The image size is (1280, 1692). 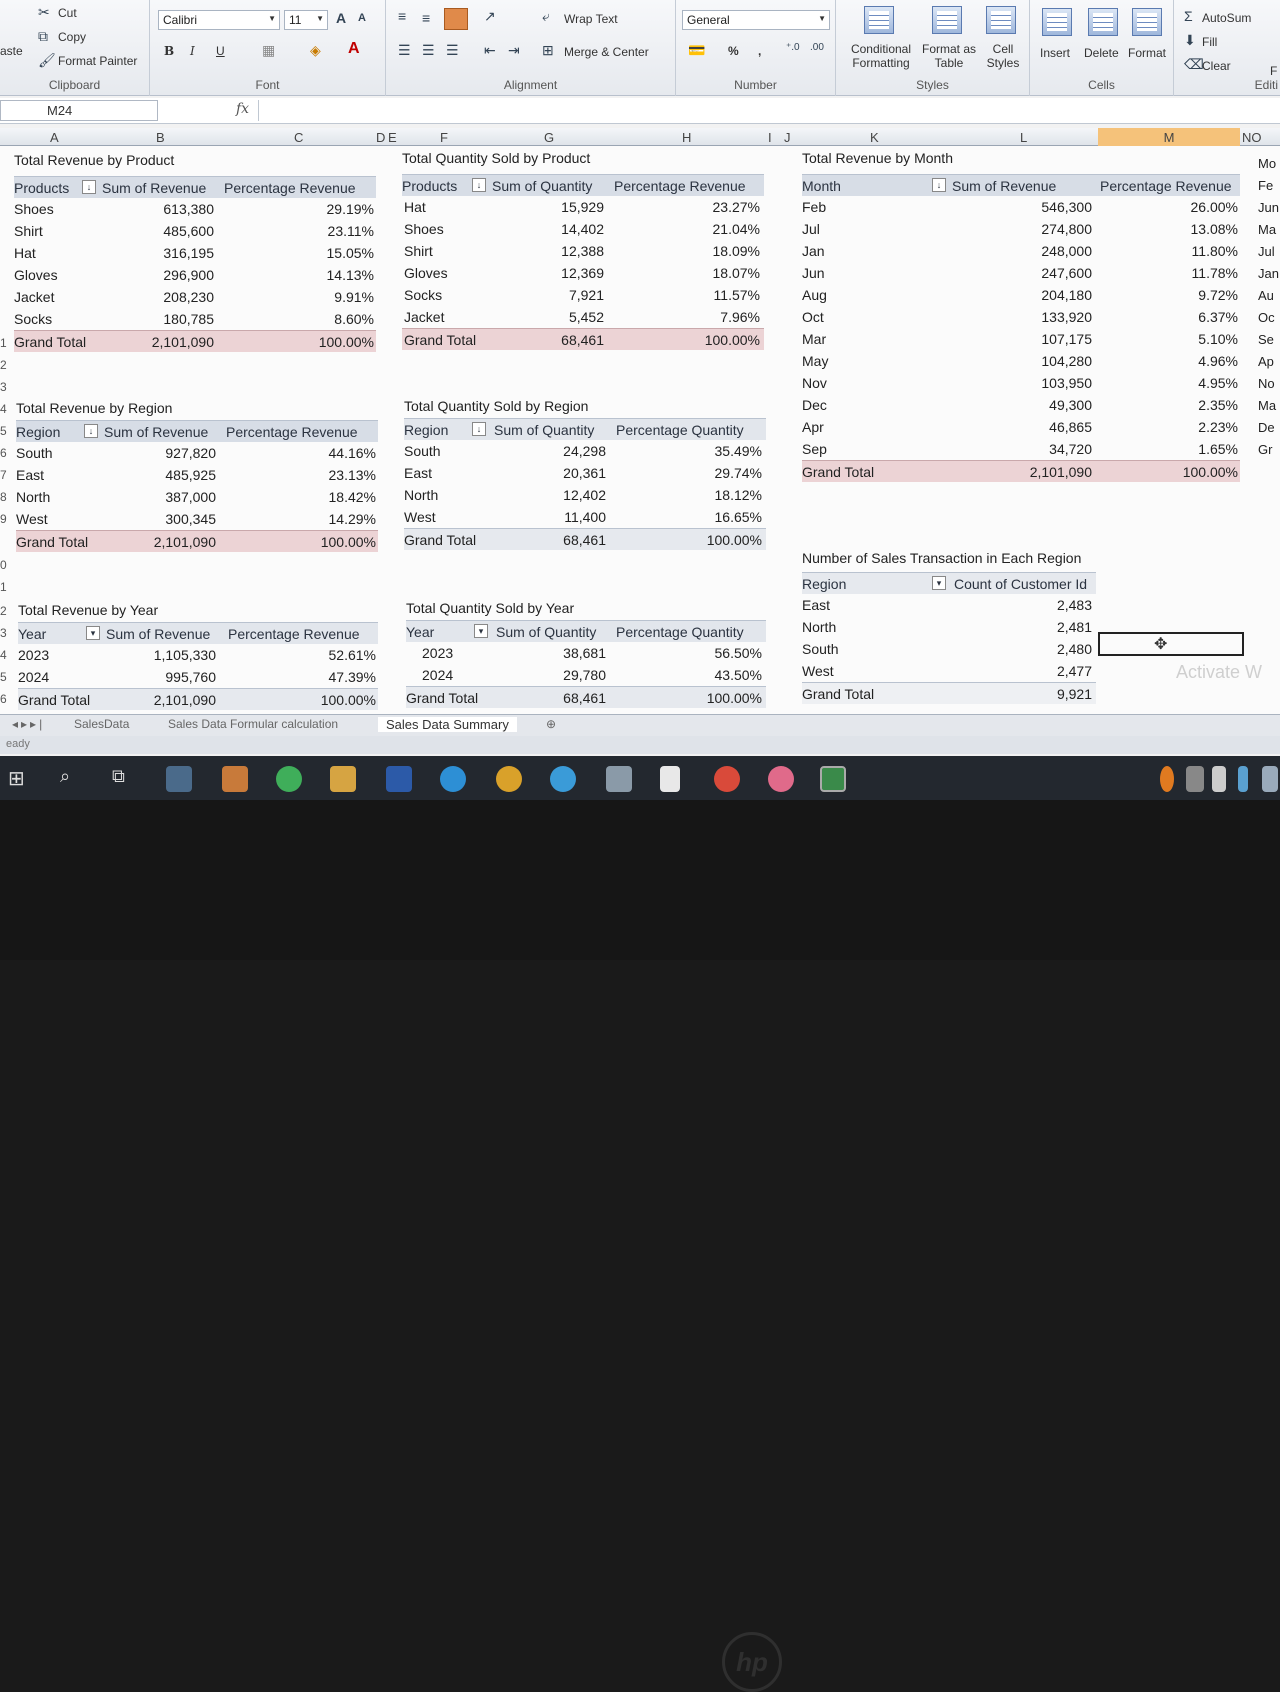 I want to click on table-row: West 2,477, so click(x=949, y=671).